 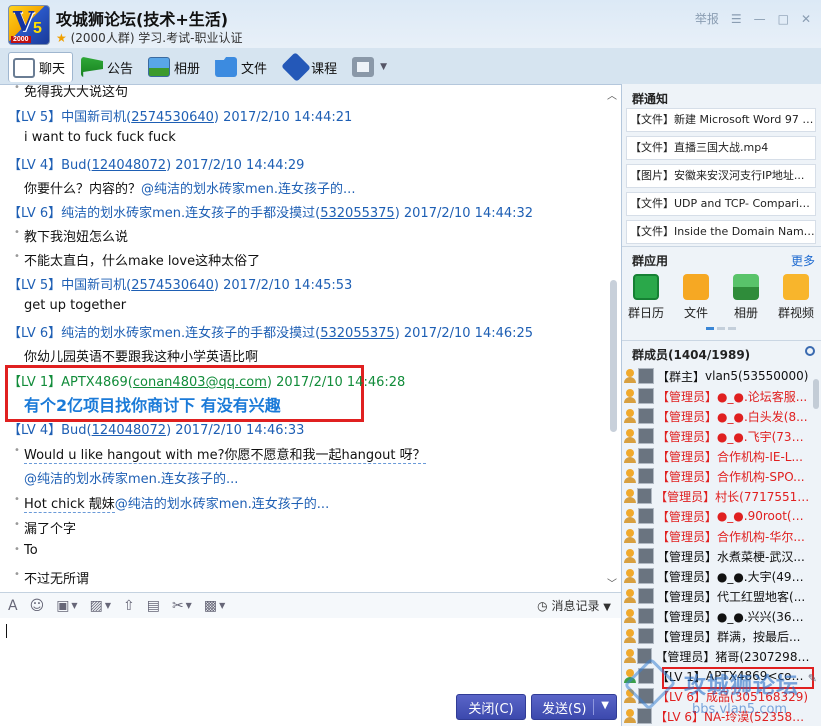 I want to click on minimize-icon: —, so click(x=760, y=19).